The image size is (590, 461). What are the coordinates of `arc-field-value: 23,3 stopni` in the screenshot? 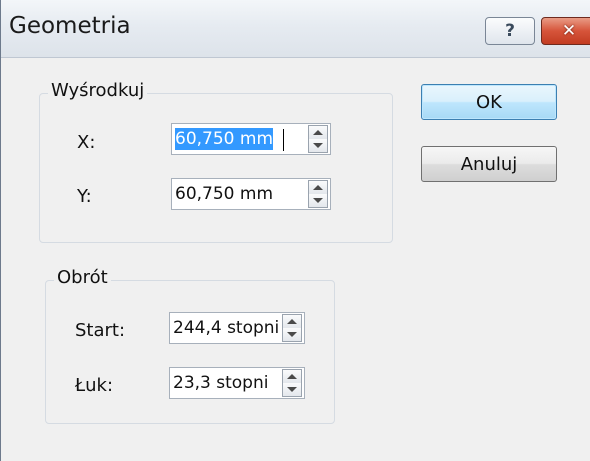 It's located at (221, 383).